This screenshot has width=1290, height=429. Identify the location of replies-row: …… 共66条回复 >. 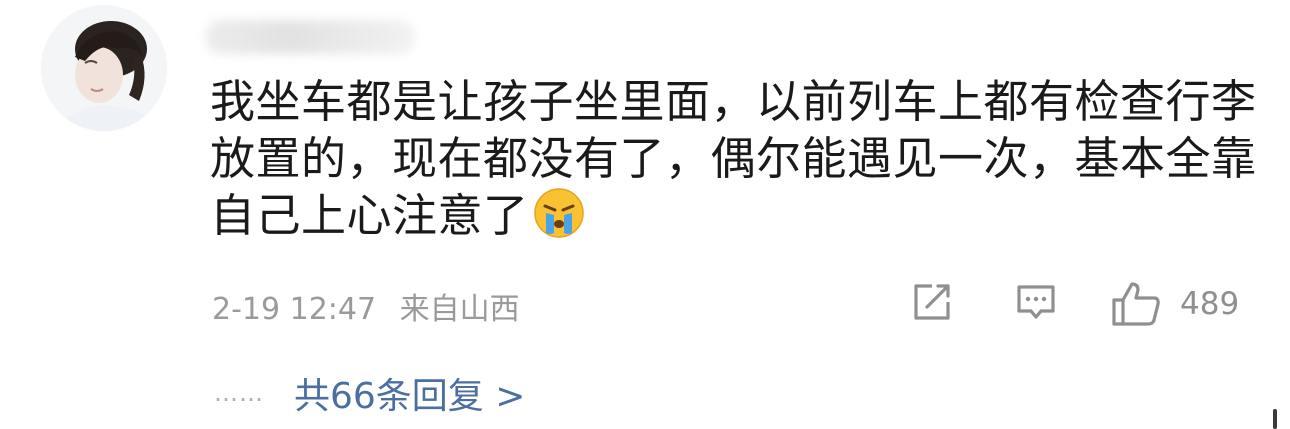
(369, 393).